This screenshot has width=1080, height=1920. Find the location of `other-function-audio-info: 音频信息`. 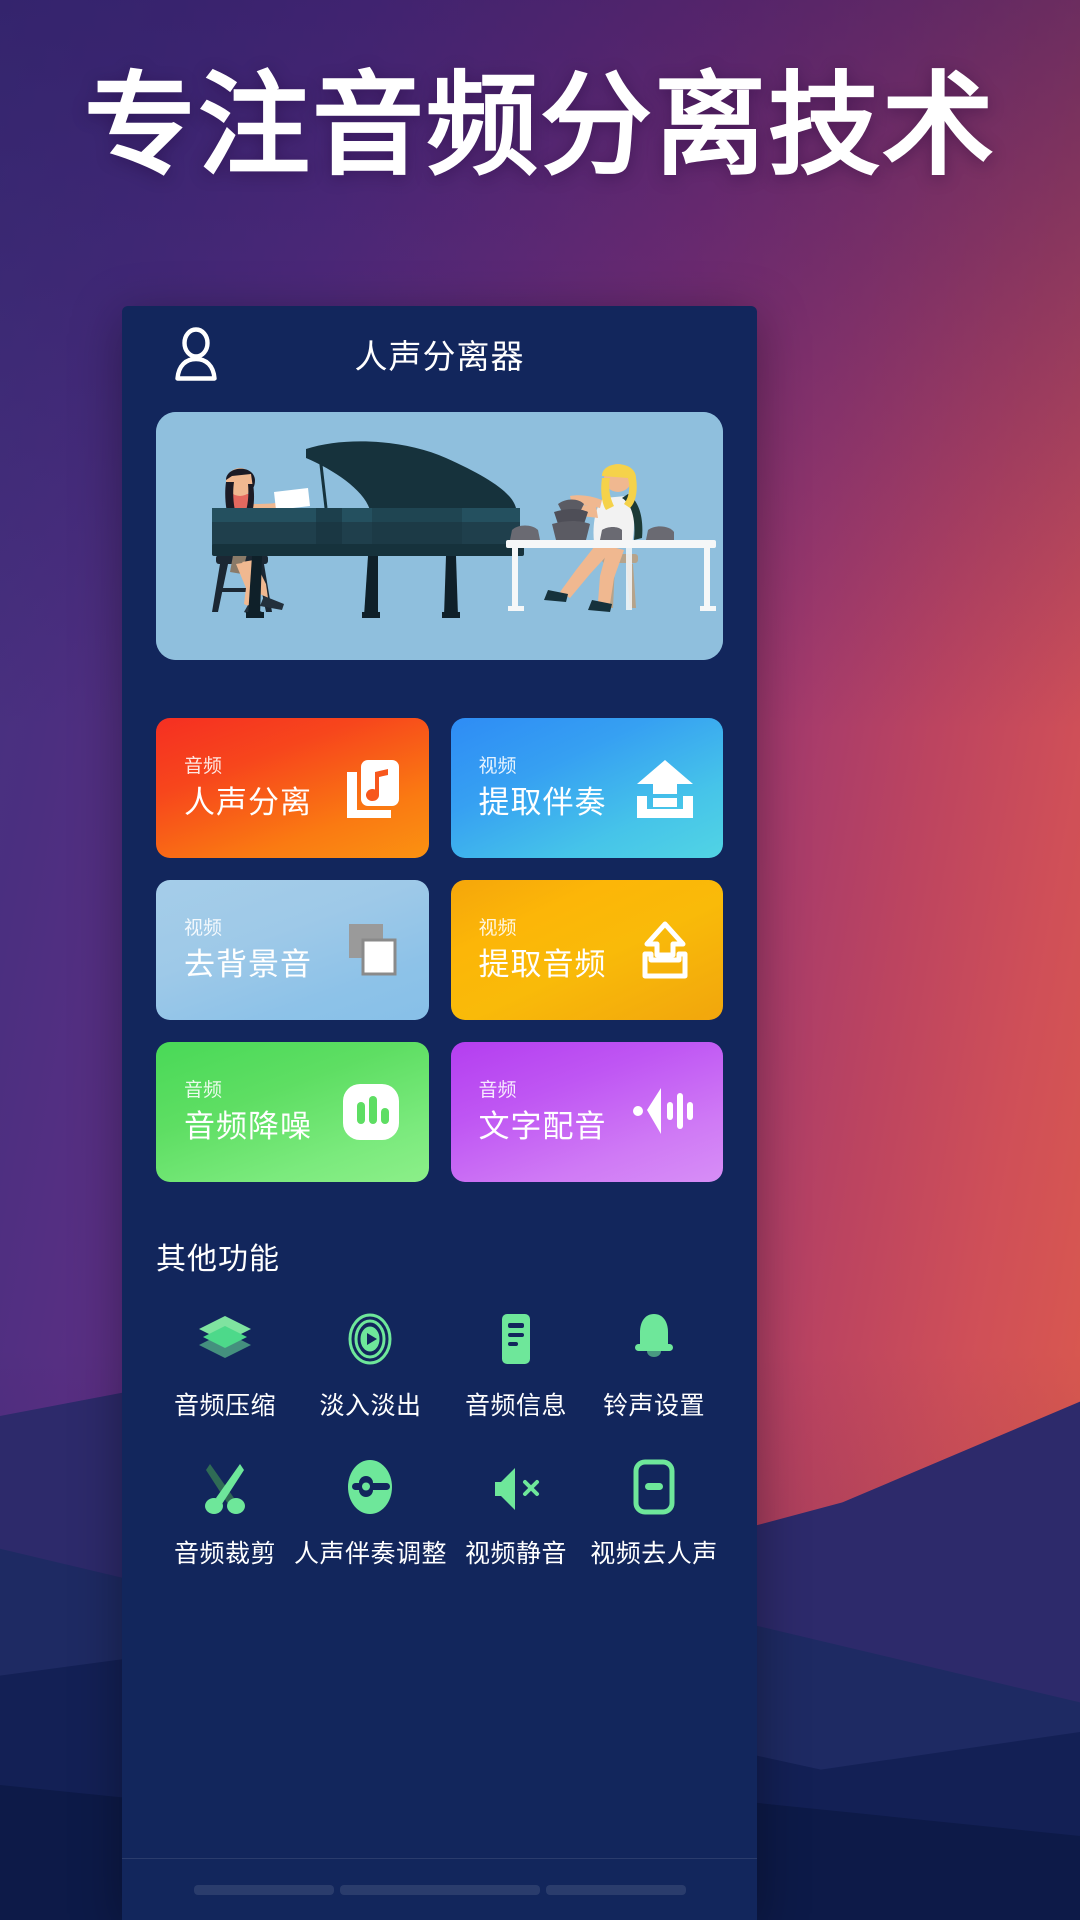

other-function-audio-info: 音频信息 is located at coordinates (516, 1365).